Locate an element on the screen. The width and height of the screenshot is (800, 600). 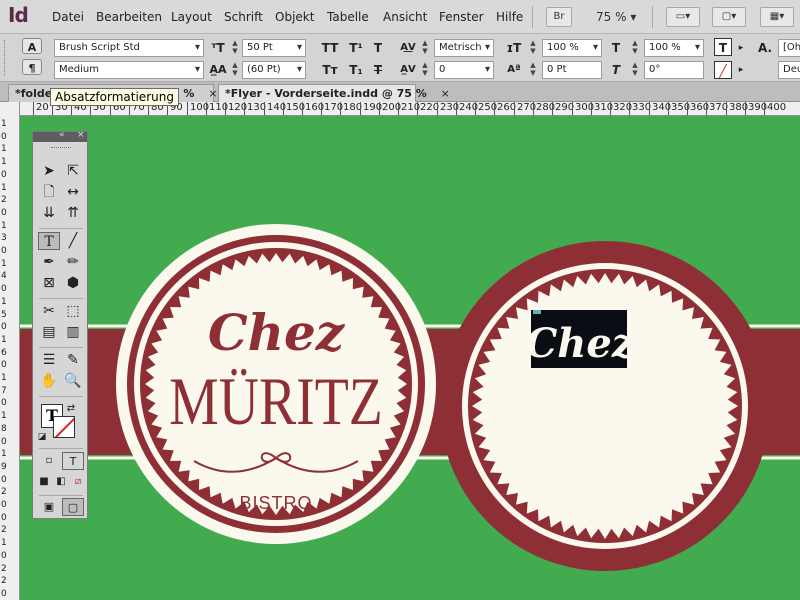
screen-mode-button: ▢▾ is located at coordinates (729, 17).